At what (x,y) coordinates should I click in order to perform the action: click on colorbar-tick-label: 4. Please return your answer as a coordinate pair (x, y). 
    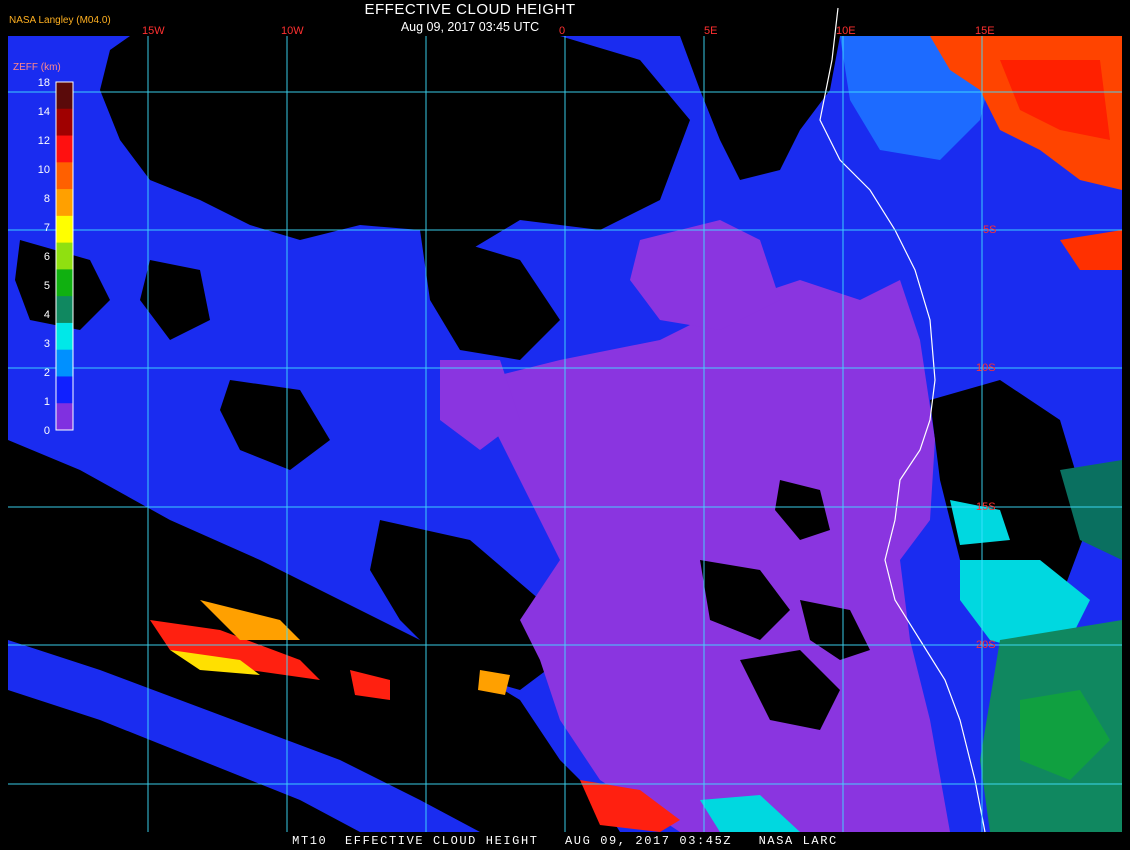
    Looking at the image, I should click on (47, 315).